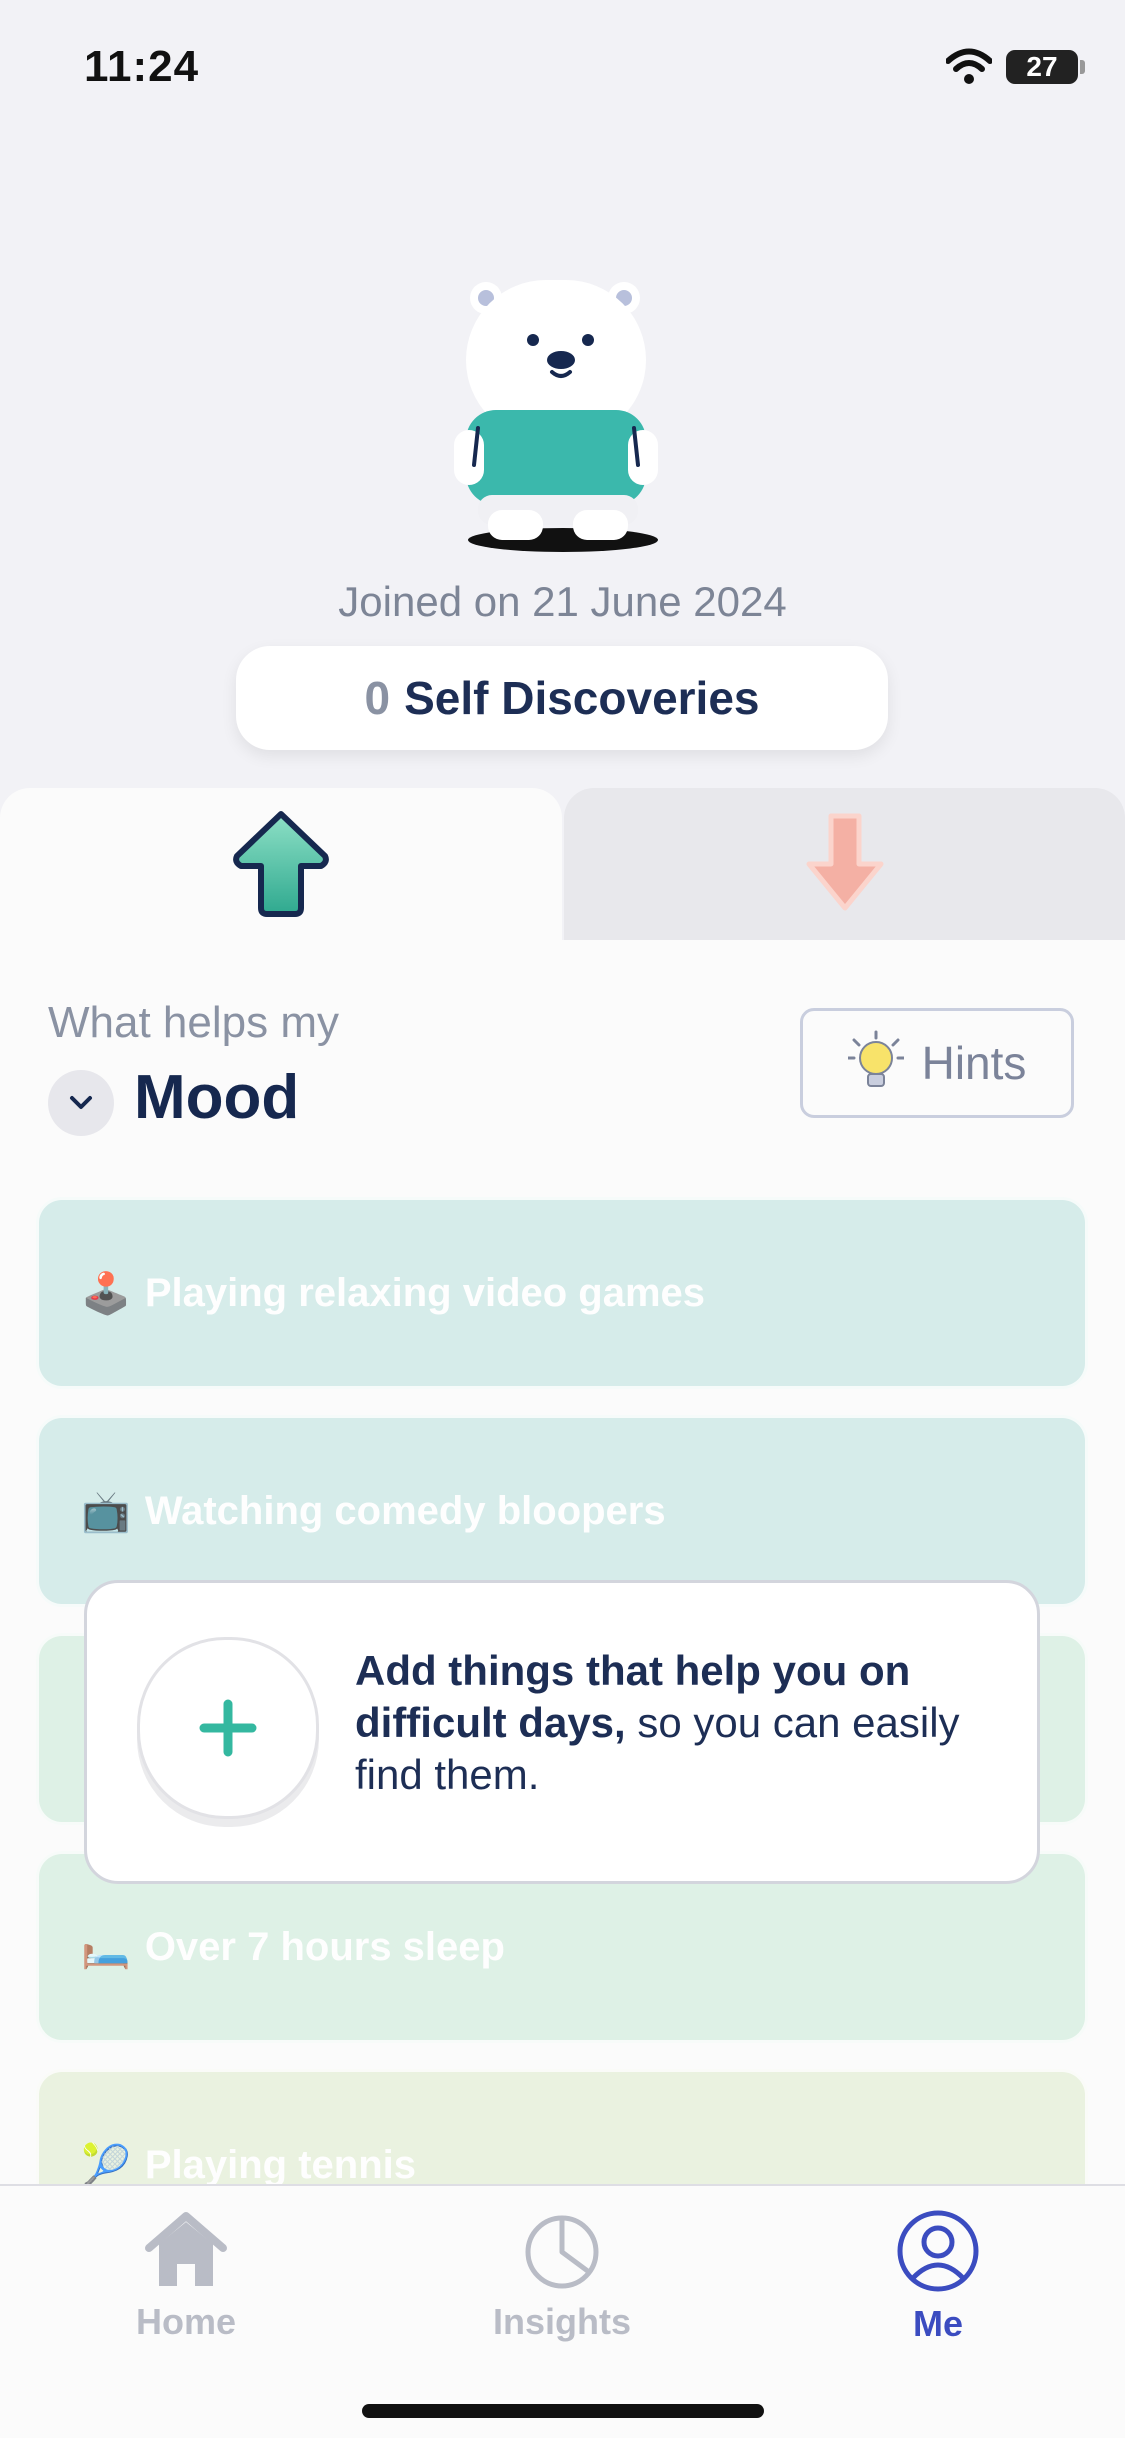 The height and width of the screenshot is (2438, 1125). What do you see at coordinates (193, 1022) in the screenshot?
I see `what-helps-label: What helps my` at bounding box center [193, 1022].